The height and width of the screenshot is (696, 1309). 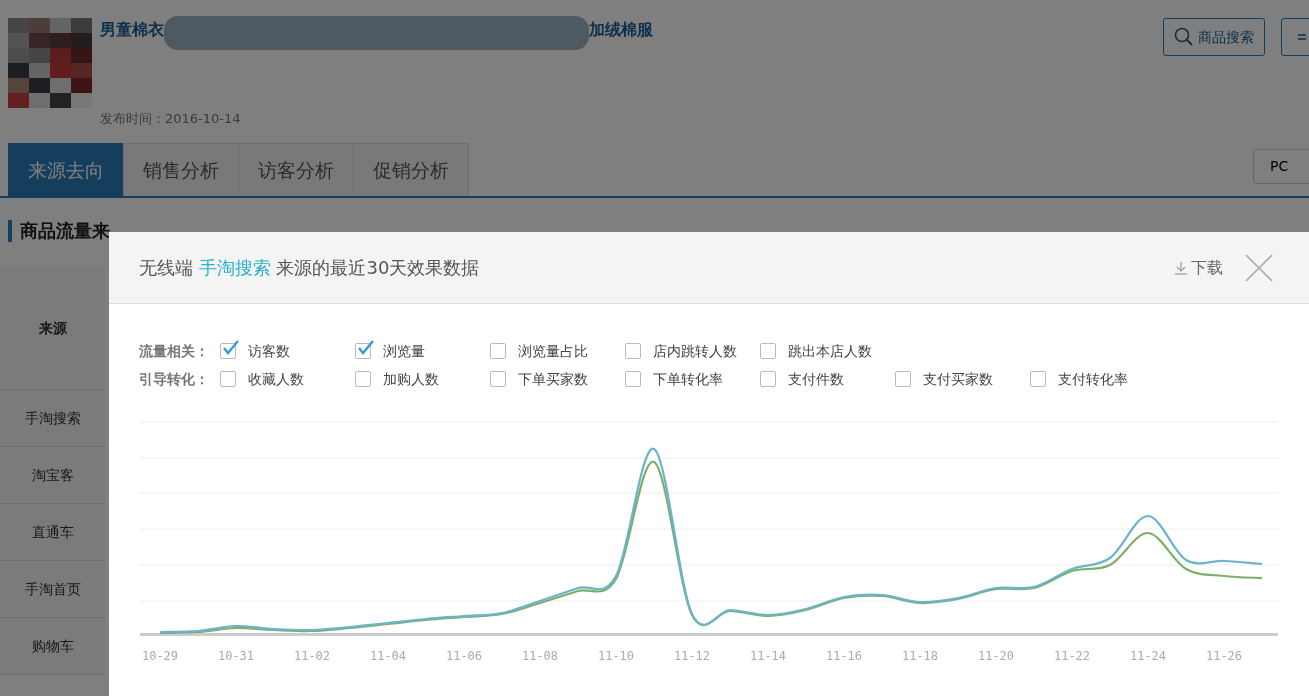 I want to click on table-cell: 直通车, so click(x=52, y=532).